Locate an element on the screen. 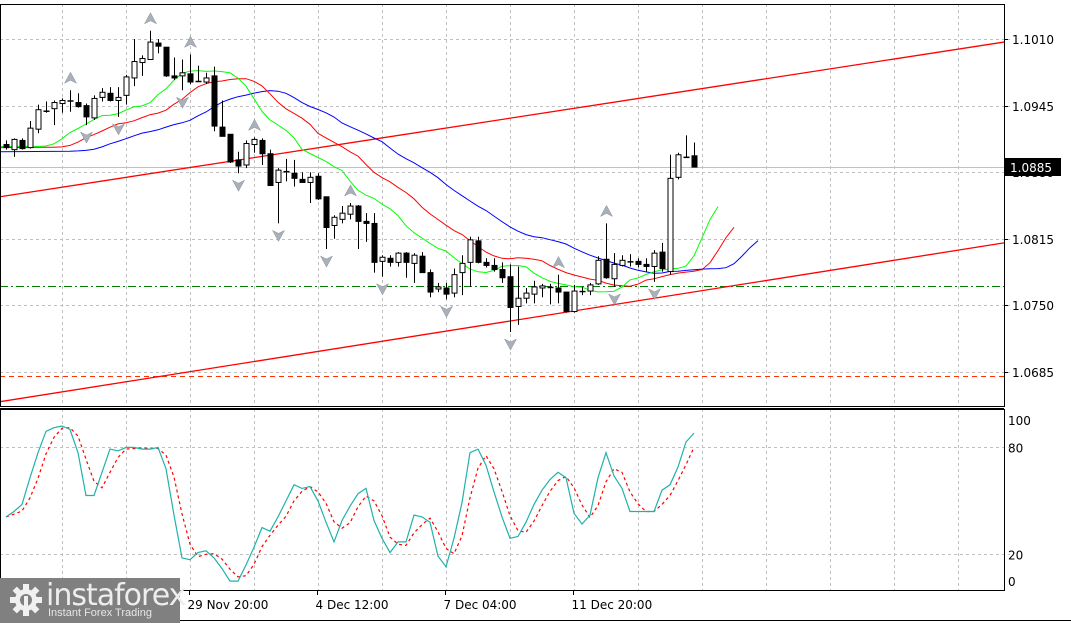  stochastic-level-label: 100 is located at coordinates (1019, 421).